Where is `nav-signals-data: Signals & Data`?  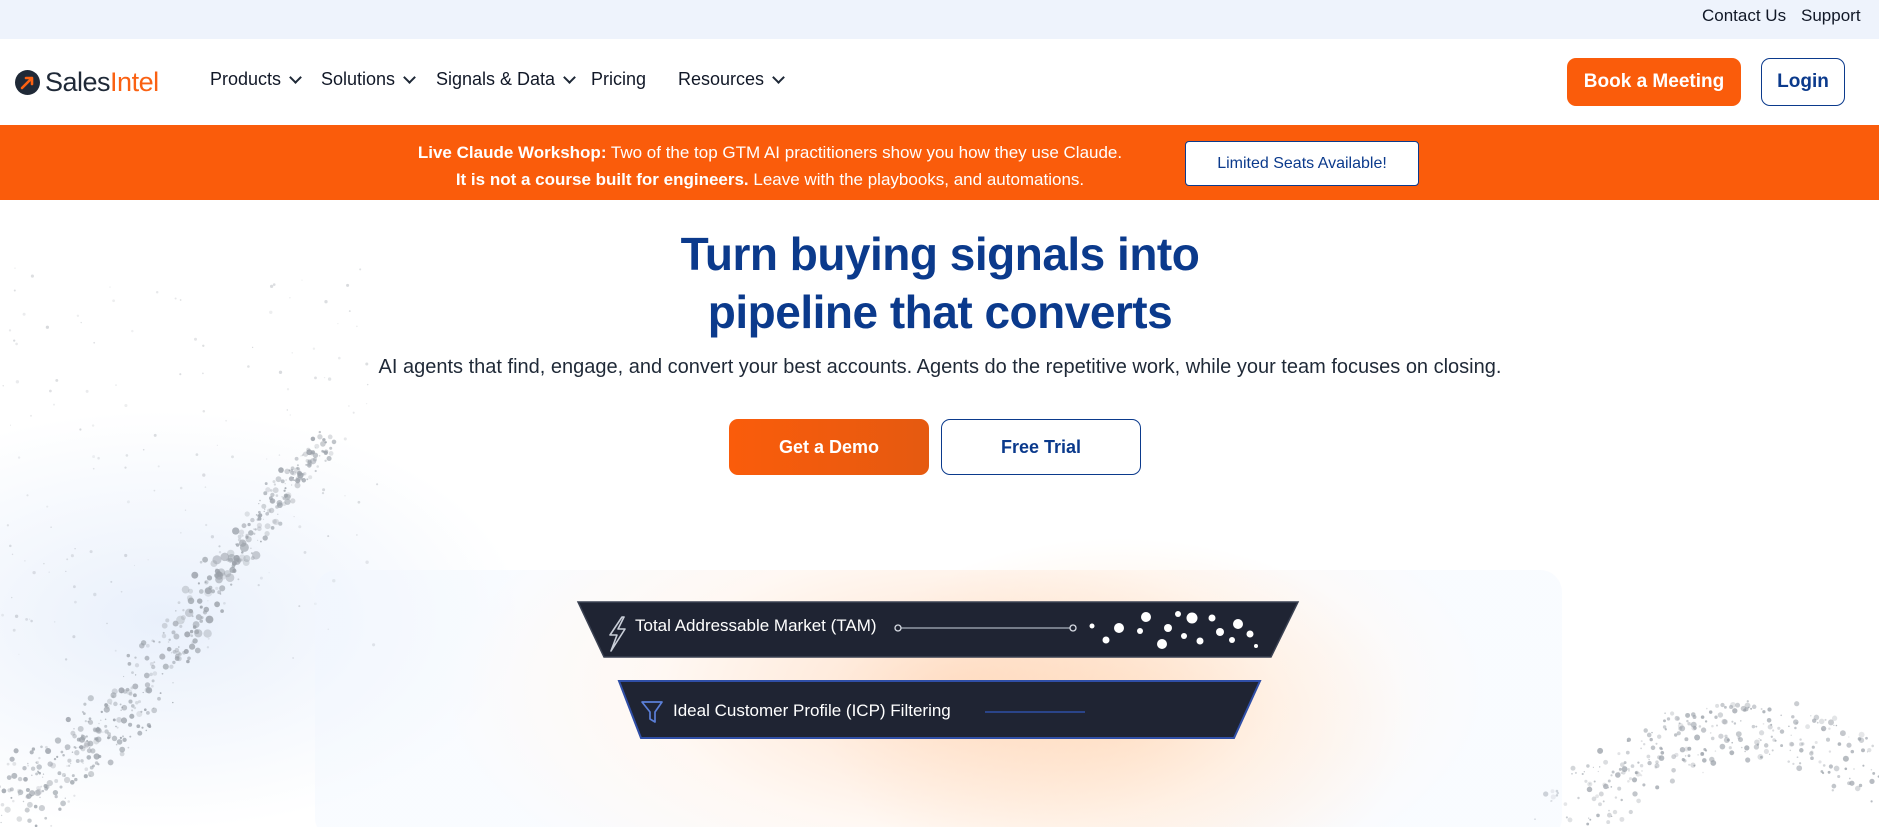
nav-signals-data: Signals & Data is located at coordinates (506, 79).